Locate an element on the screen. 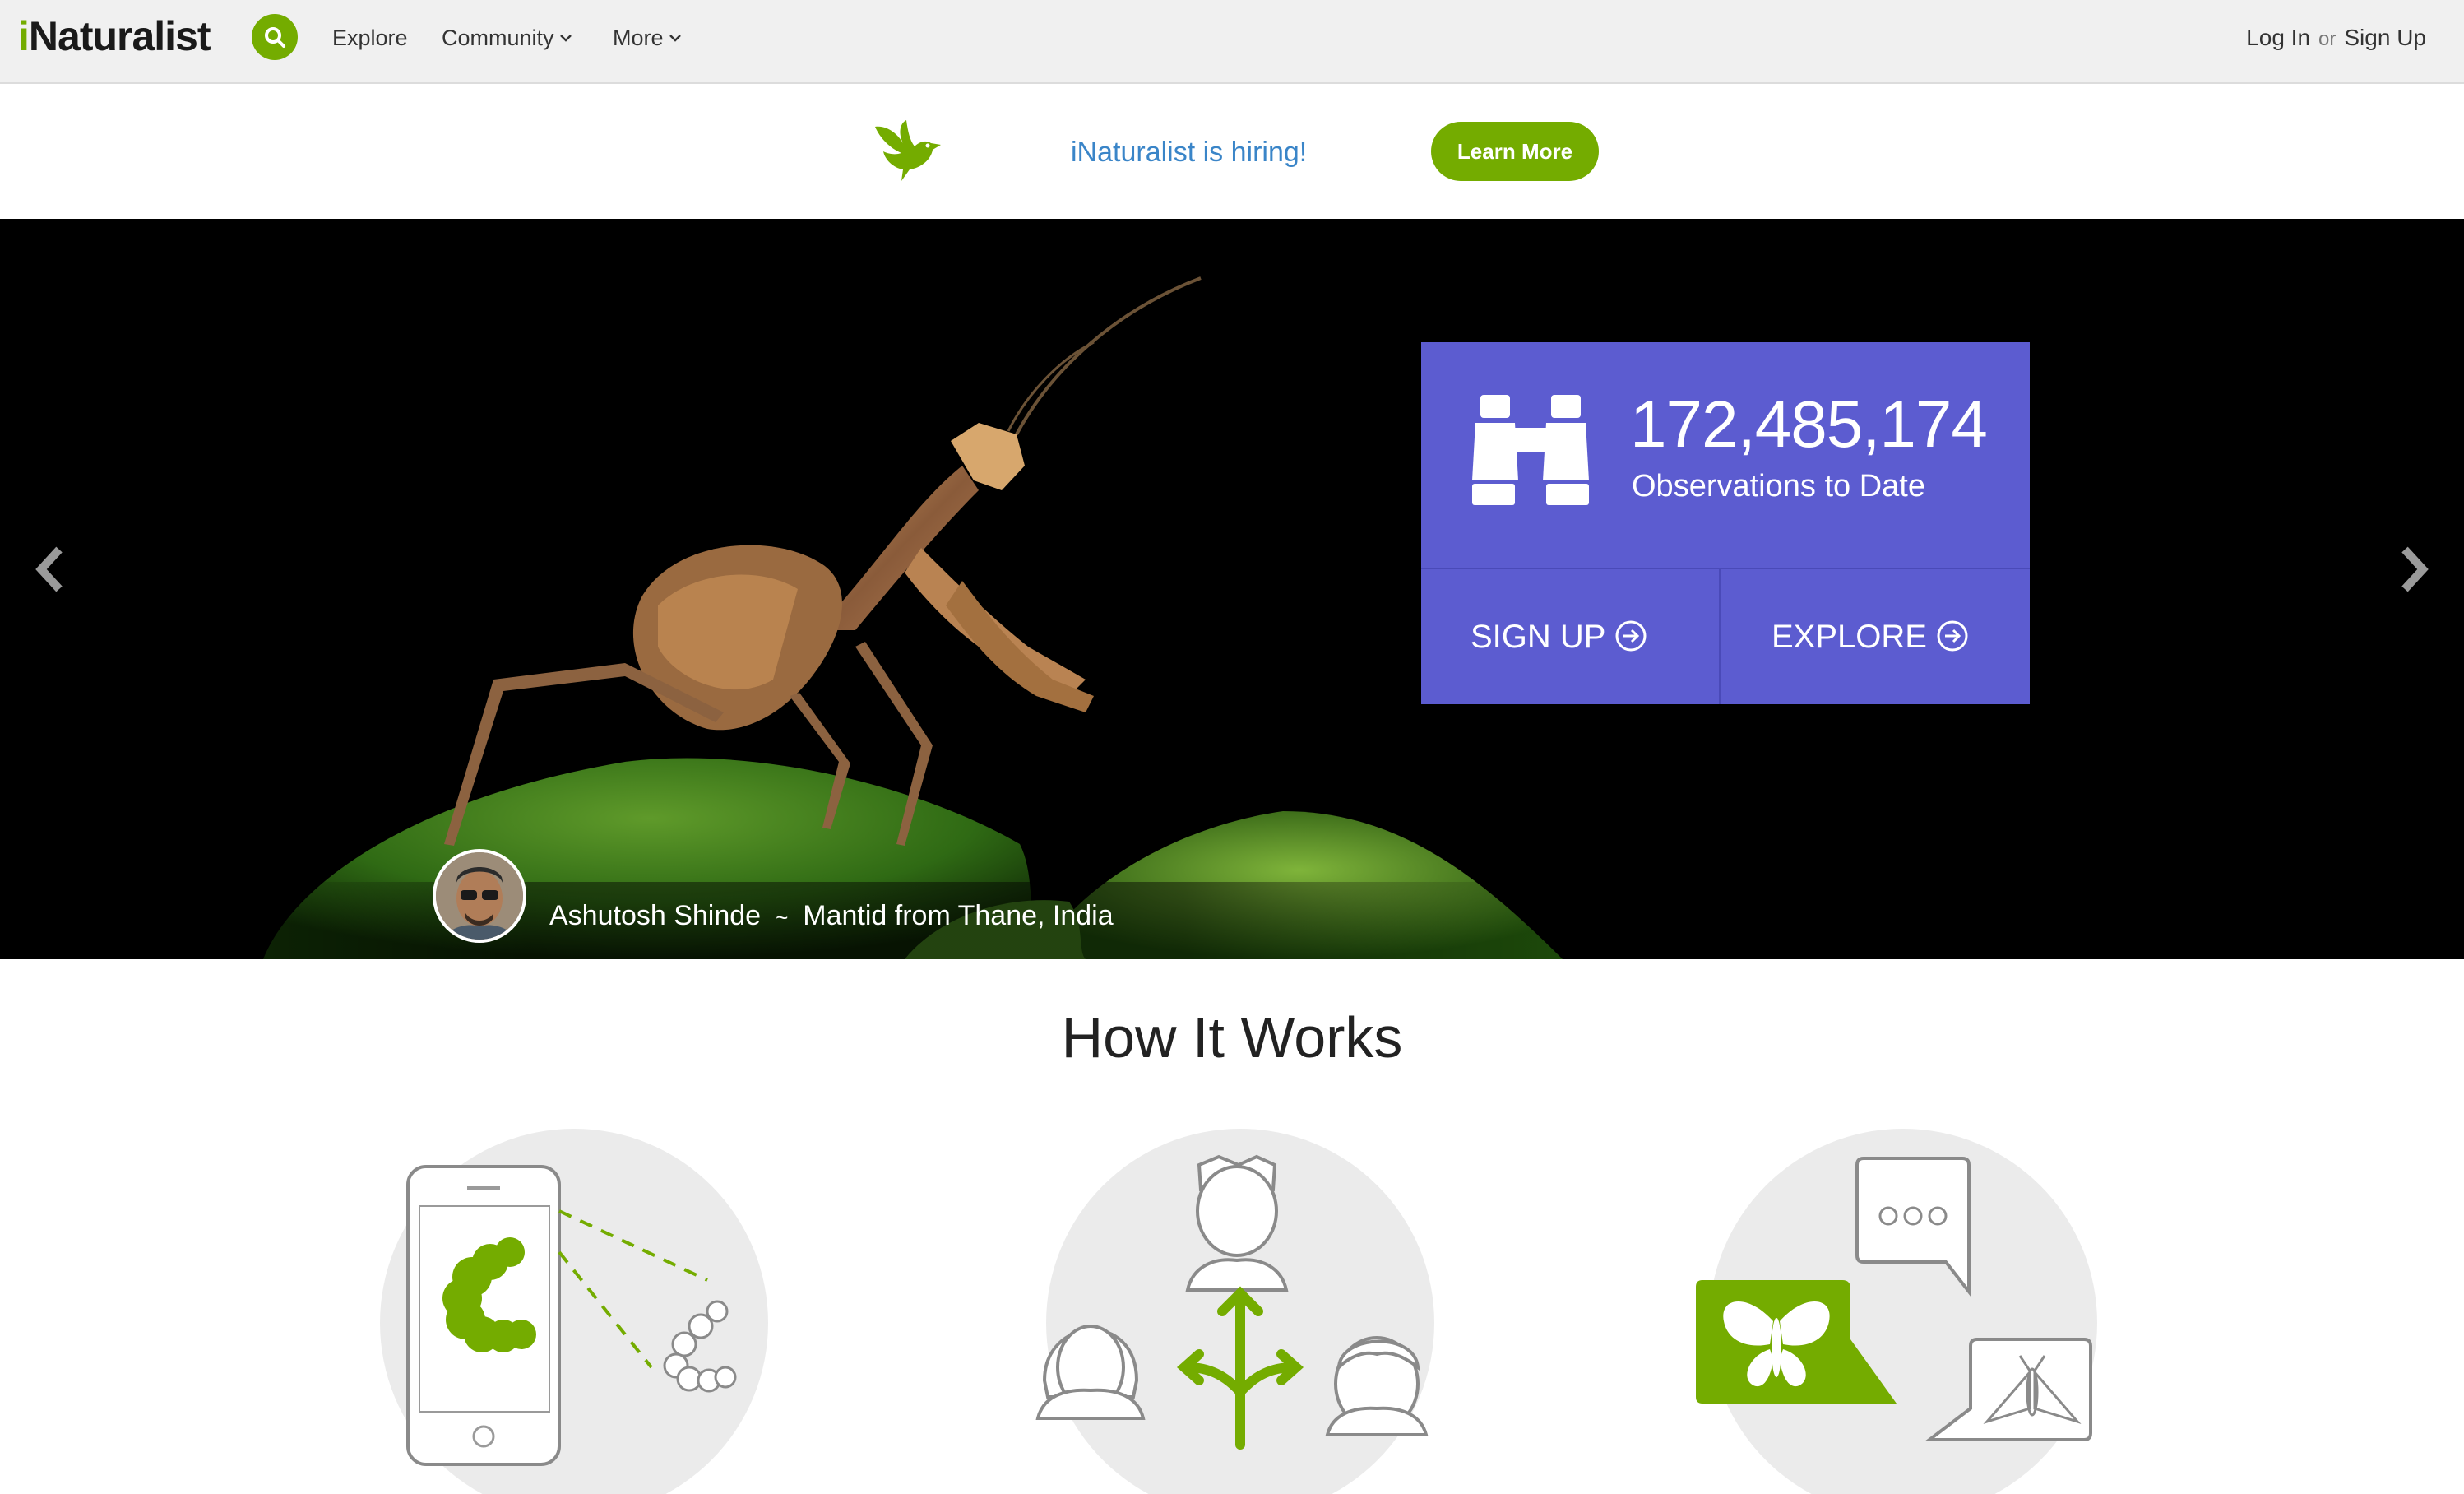 The image size is (2464, 1494). auth-links: Log In or Sign Up is located at coordinates (2336, 38).